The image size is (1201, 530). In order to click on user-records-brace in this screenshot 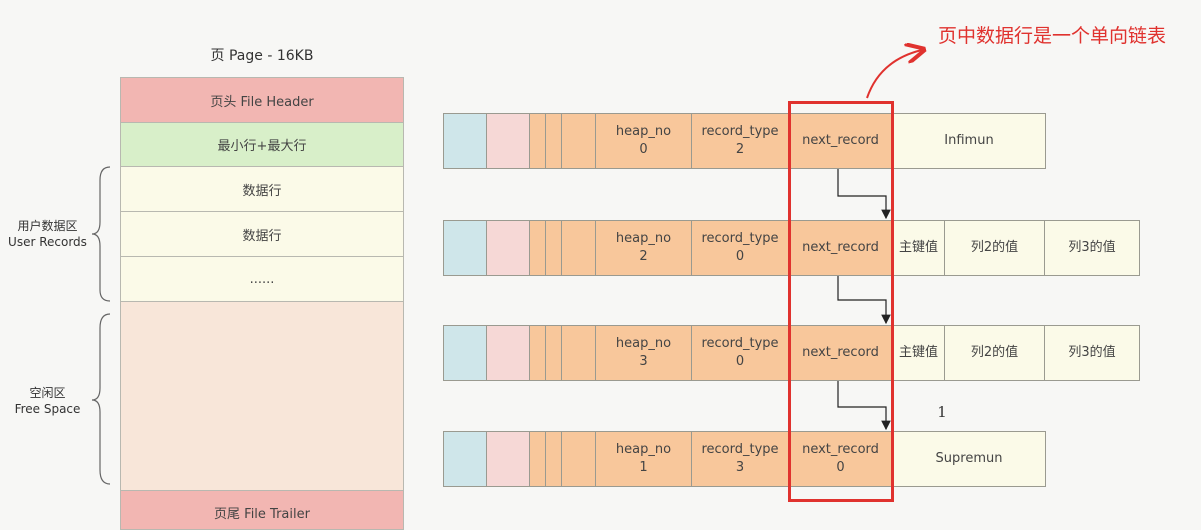, I will do `click(101, 234)`.